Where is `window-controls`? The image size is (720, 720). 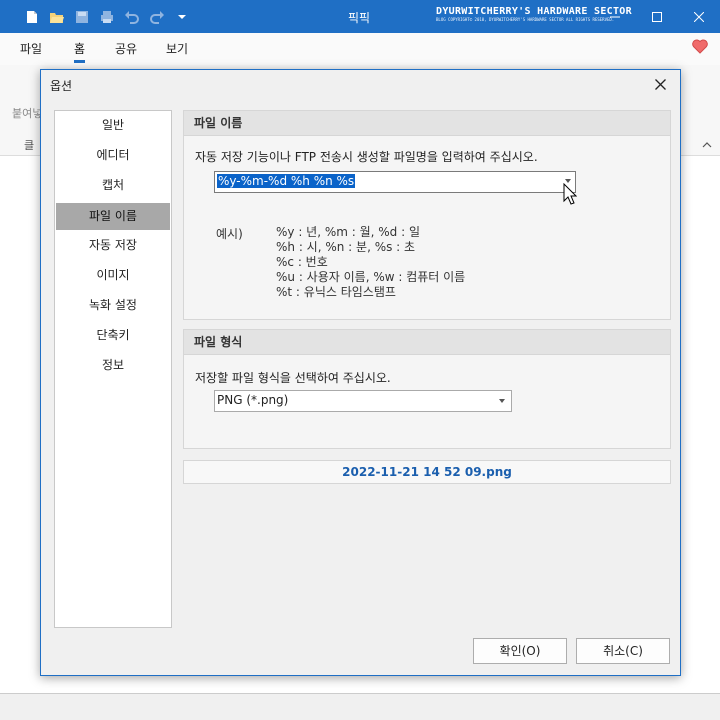
window-controls is located at coordinates (657, 16).